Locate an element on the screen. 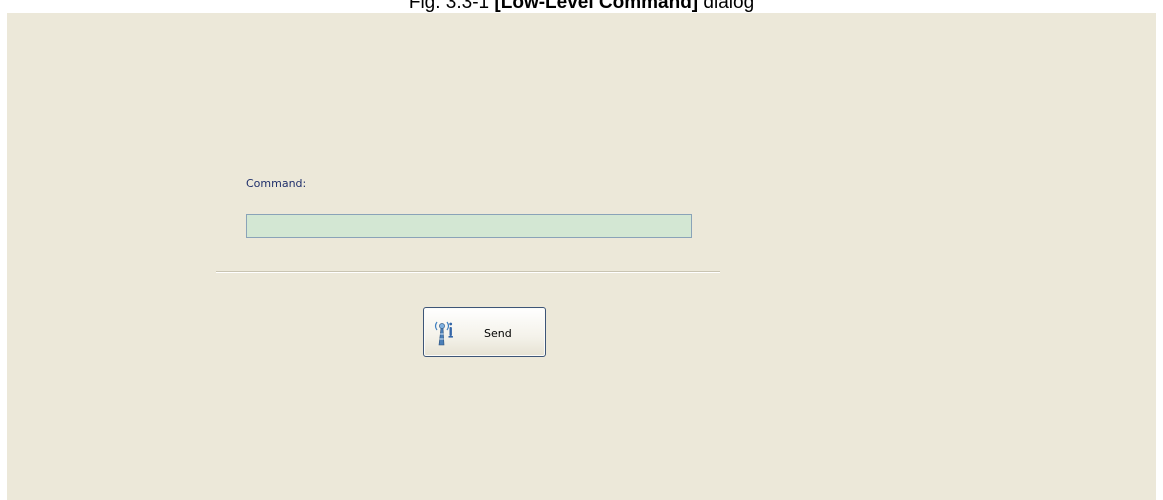 This screenshot has width=1163, height=500. send-label: Send is located at coordinates (498, 333).